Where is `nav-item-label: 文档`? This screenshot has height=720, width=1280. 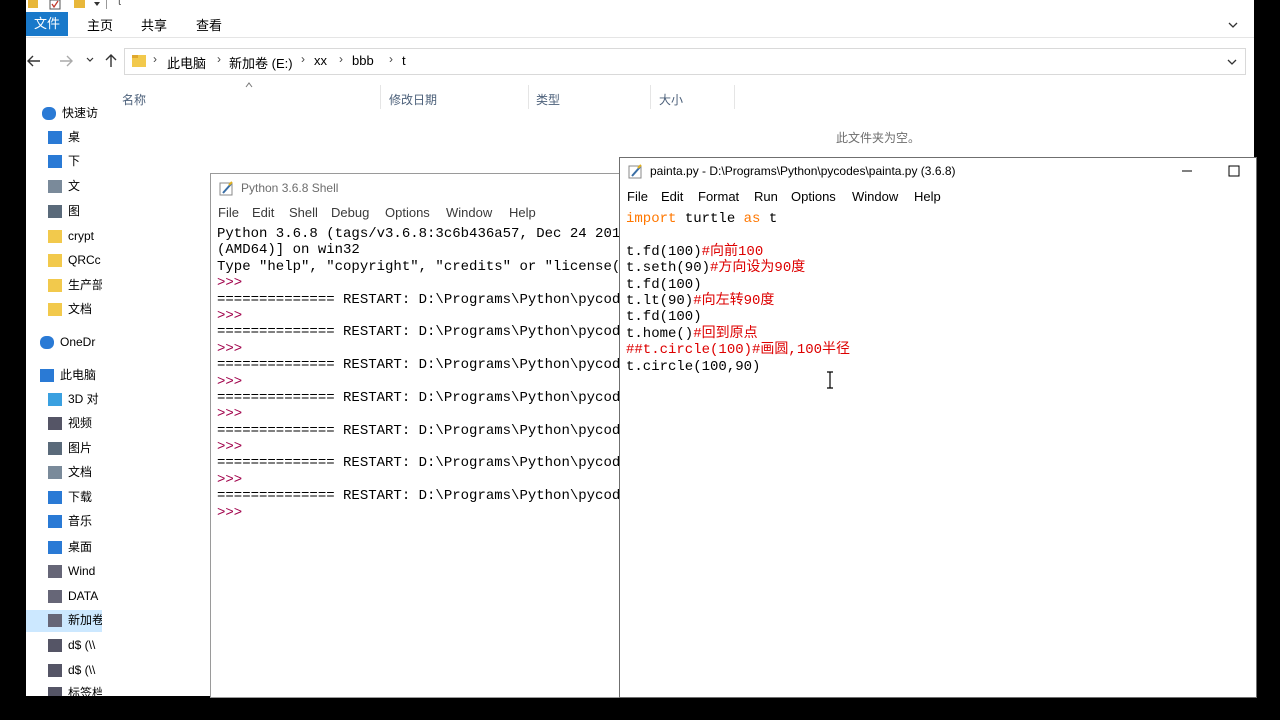
nav-item-label: 文档 is located at coordinates (80, 309).